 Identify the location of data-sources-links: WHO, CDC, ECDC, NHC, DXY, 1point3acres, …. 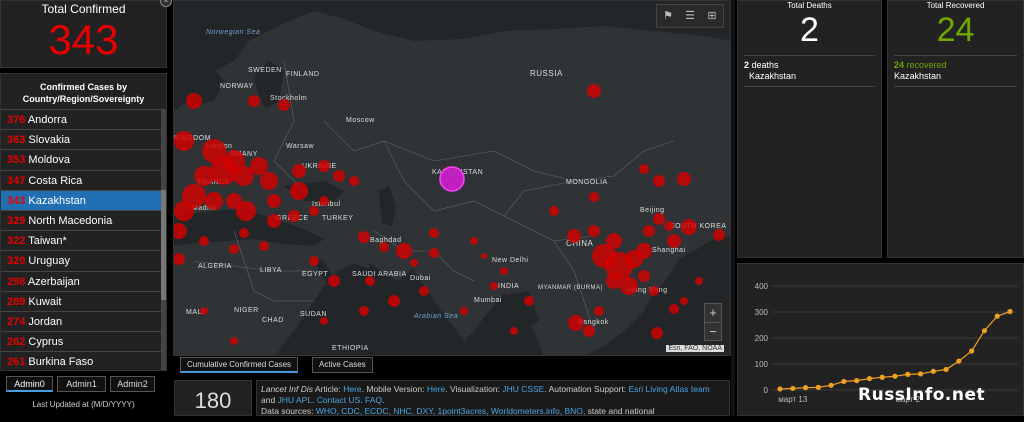
(450, 410).